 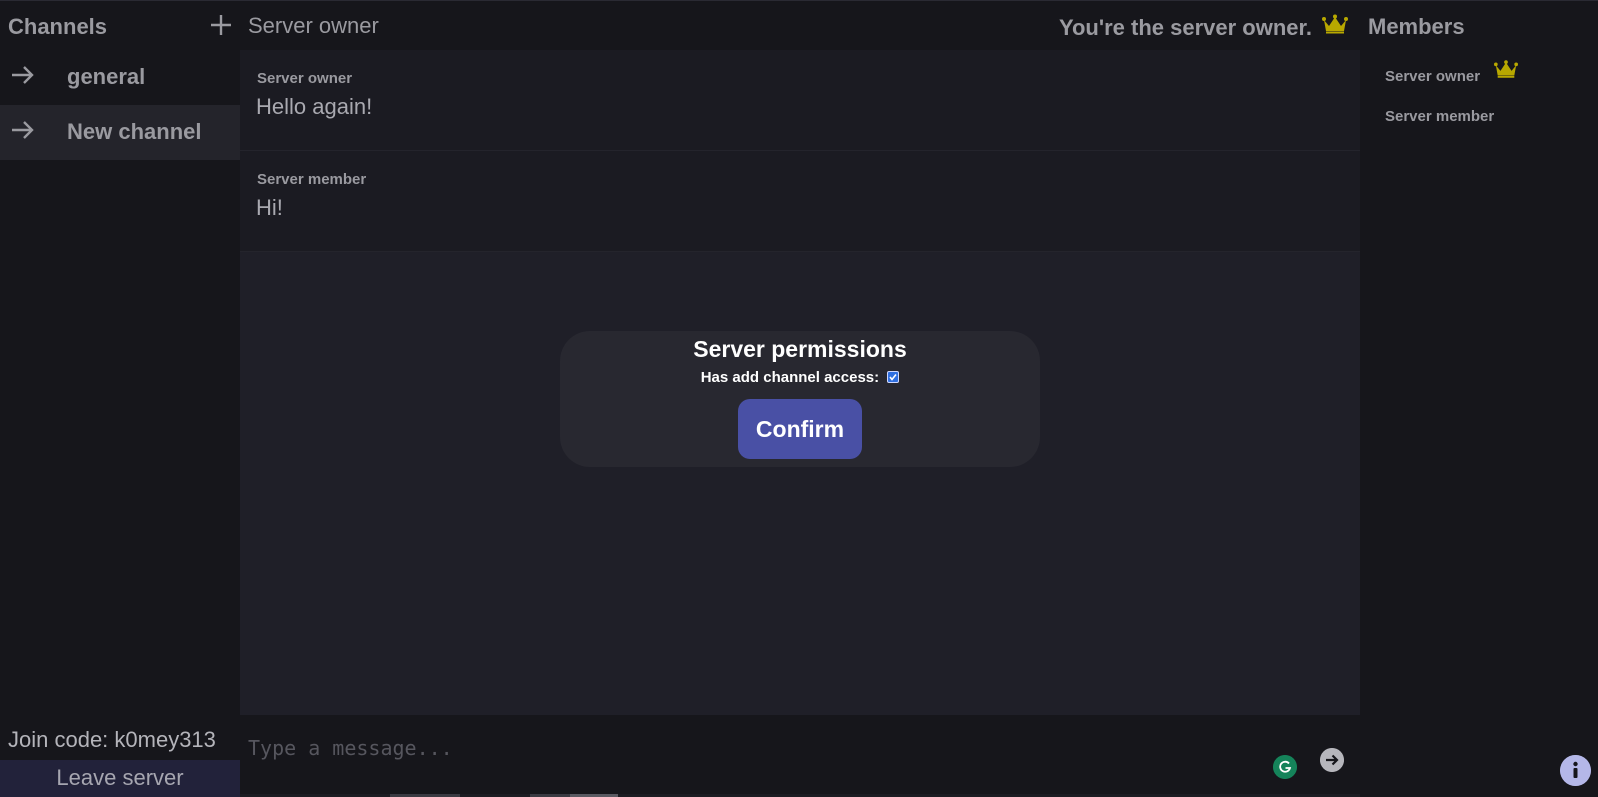 What do you see at coordinates (120, 778) in the screenshot?
I see `leave-server-button: Leave server` at bounding box center [120, 778].